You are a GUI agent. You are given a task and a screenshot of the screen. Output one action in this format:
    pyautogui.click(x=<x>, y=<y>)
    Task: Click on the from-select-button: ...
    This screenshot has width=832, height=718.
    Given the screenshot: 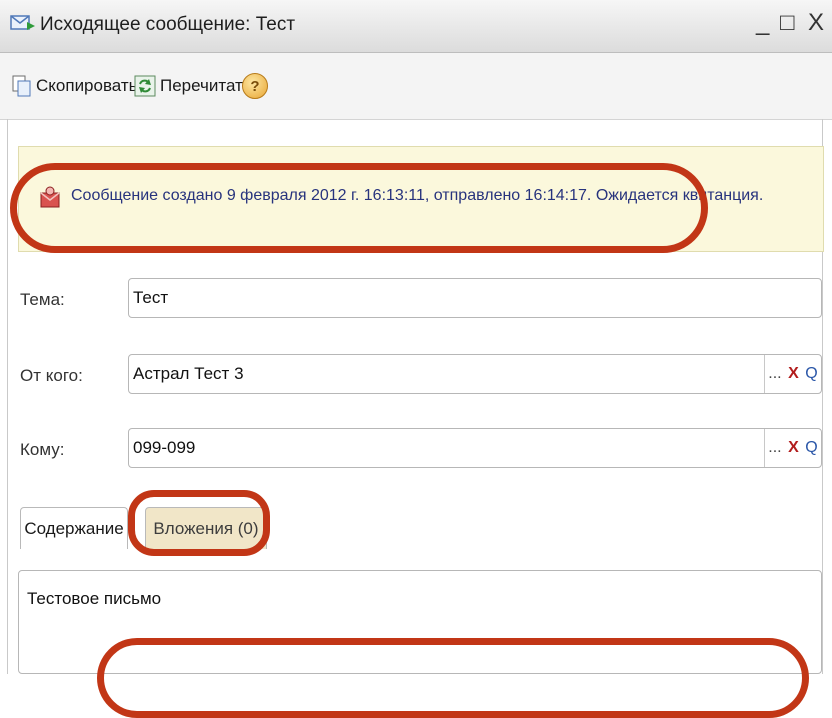 What is the action you would take?
    pyautogui.click(x=774, y=374)
    